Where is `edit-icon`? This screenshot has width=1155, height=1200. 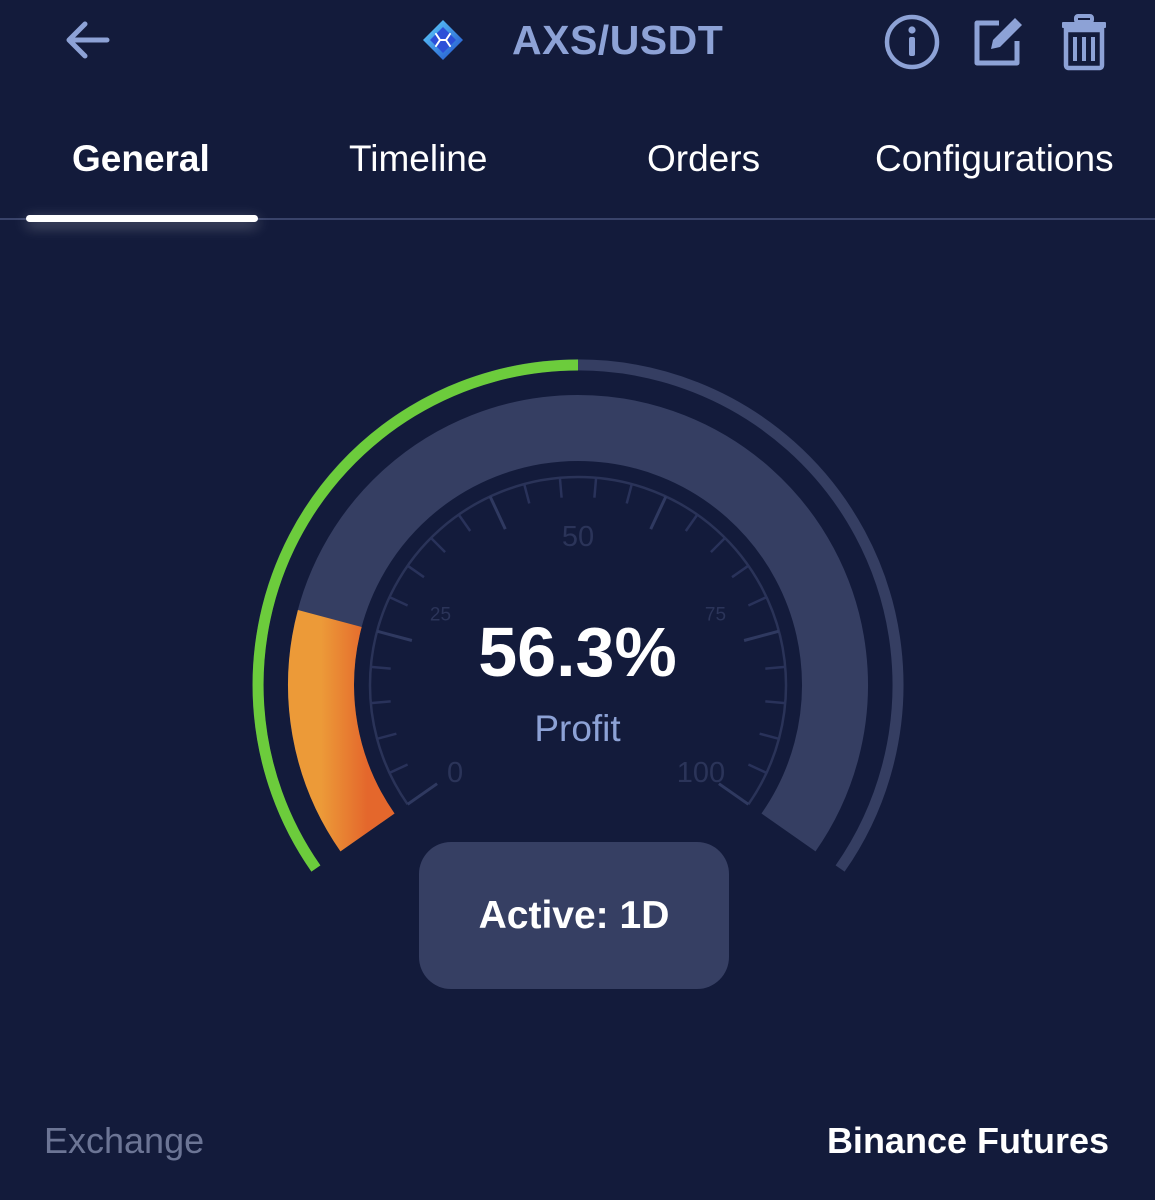 edit-icon is located at coordinates (998, 42).